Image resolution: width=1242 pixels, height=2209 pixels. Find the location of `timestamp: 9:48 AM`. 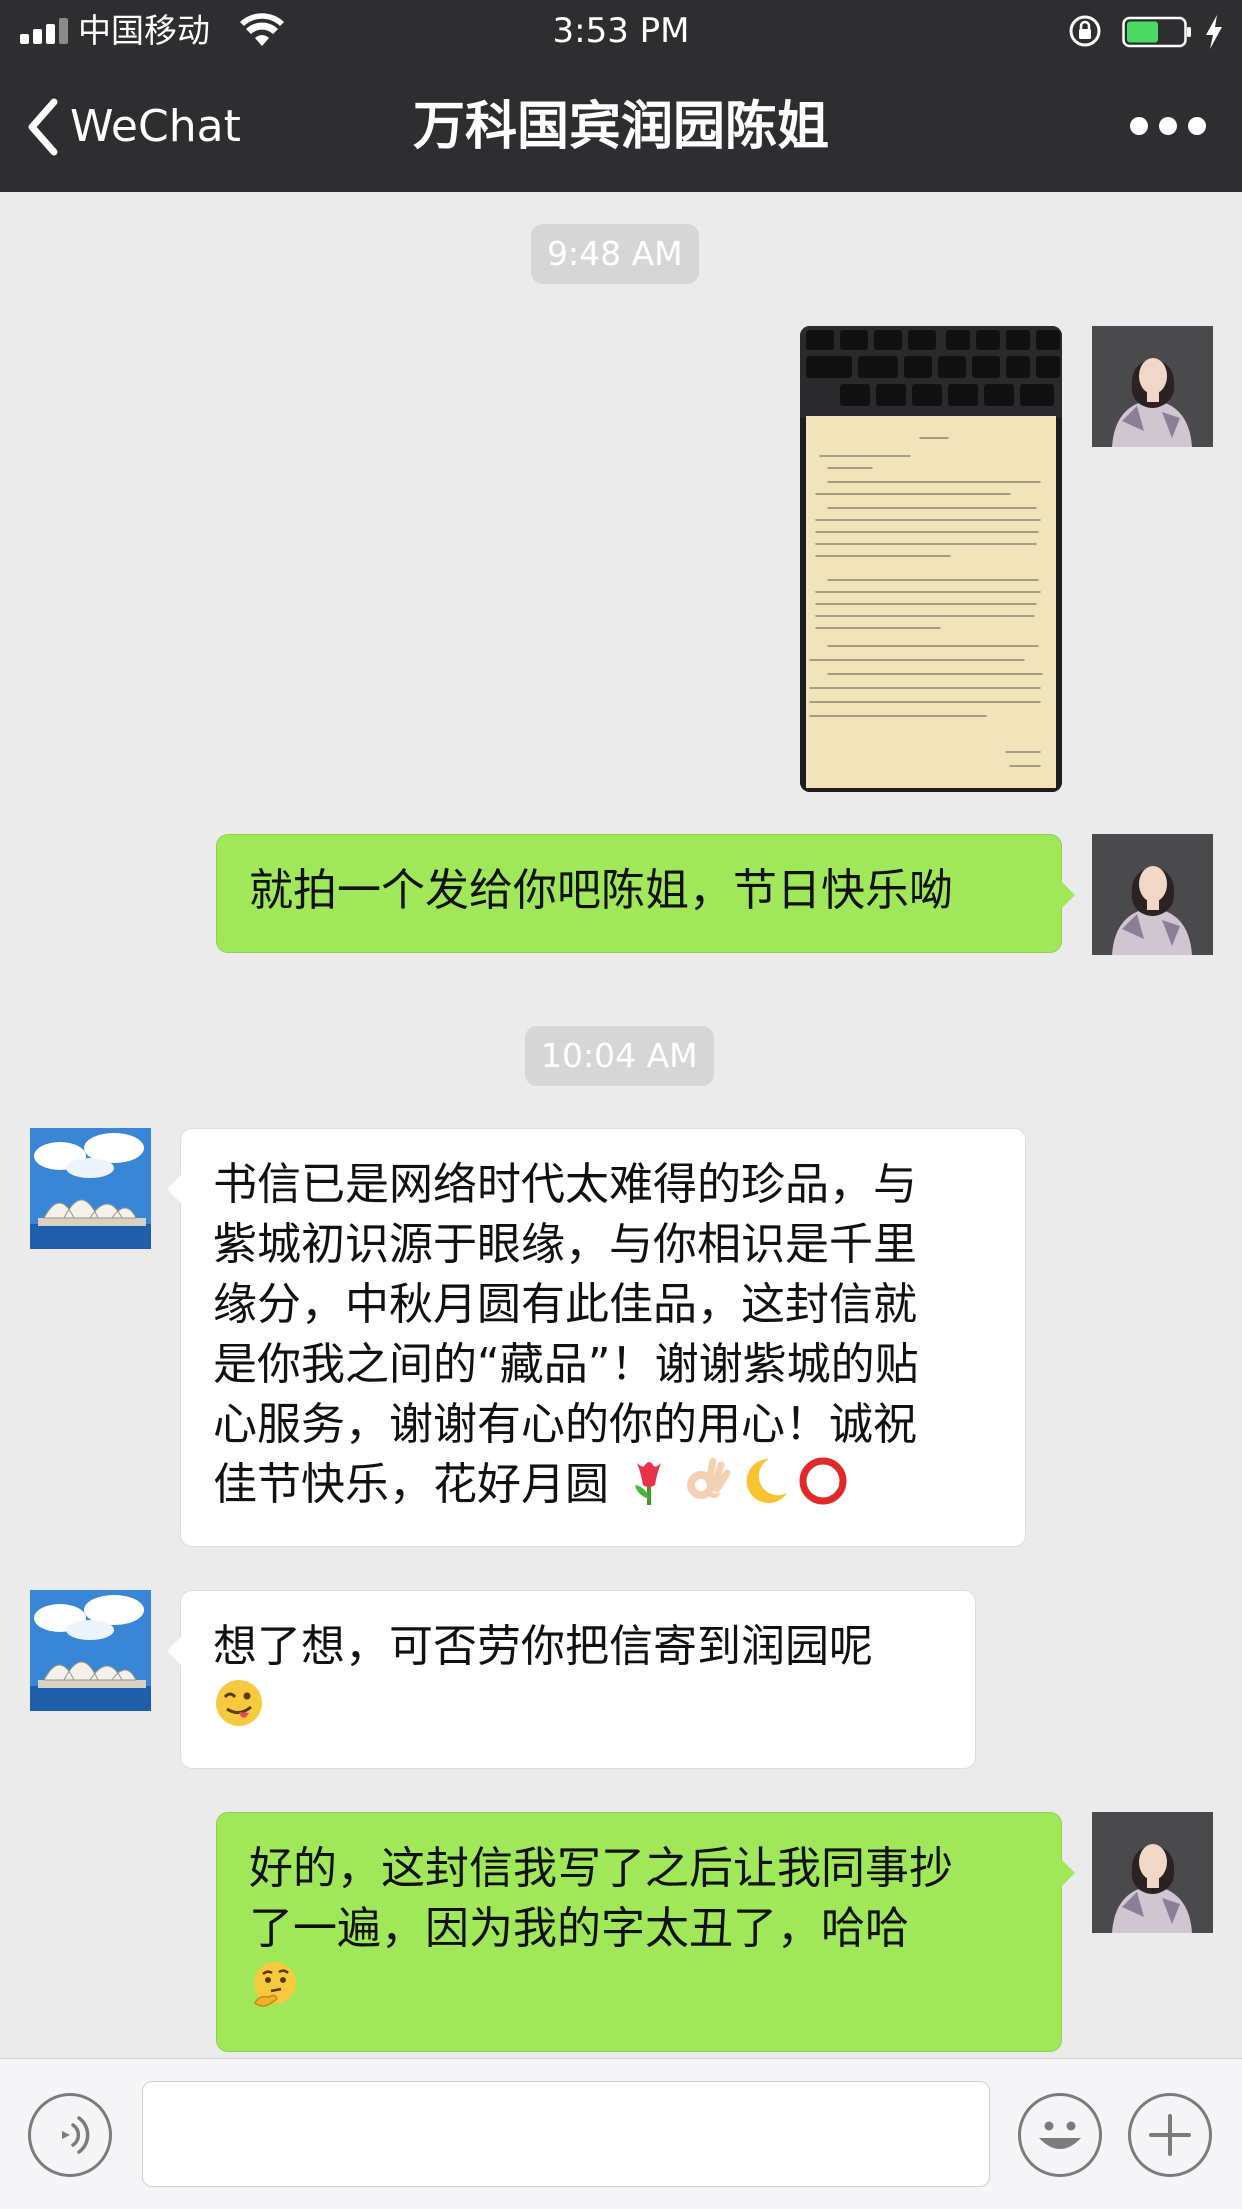

timestamp: 9:48 AM is located at coordinates (615, 254).